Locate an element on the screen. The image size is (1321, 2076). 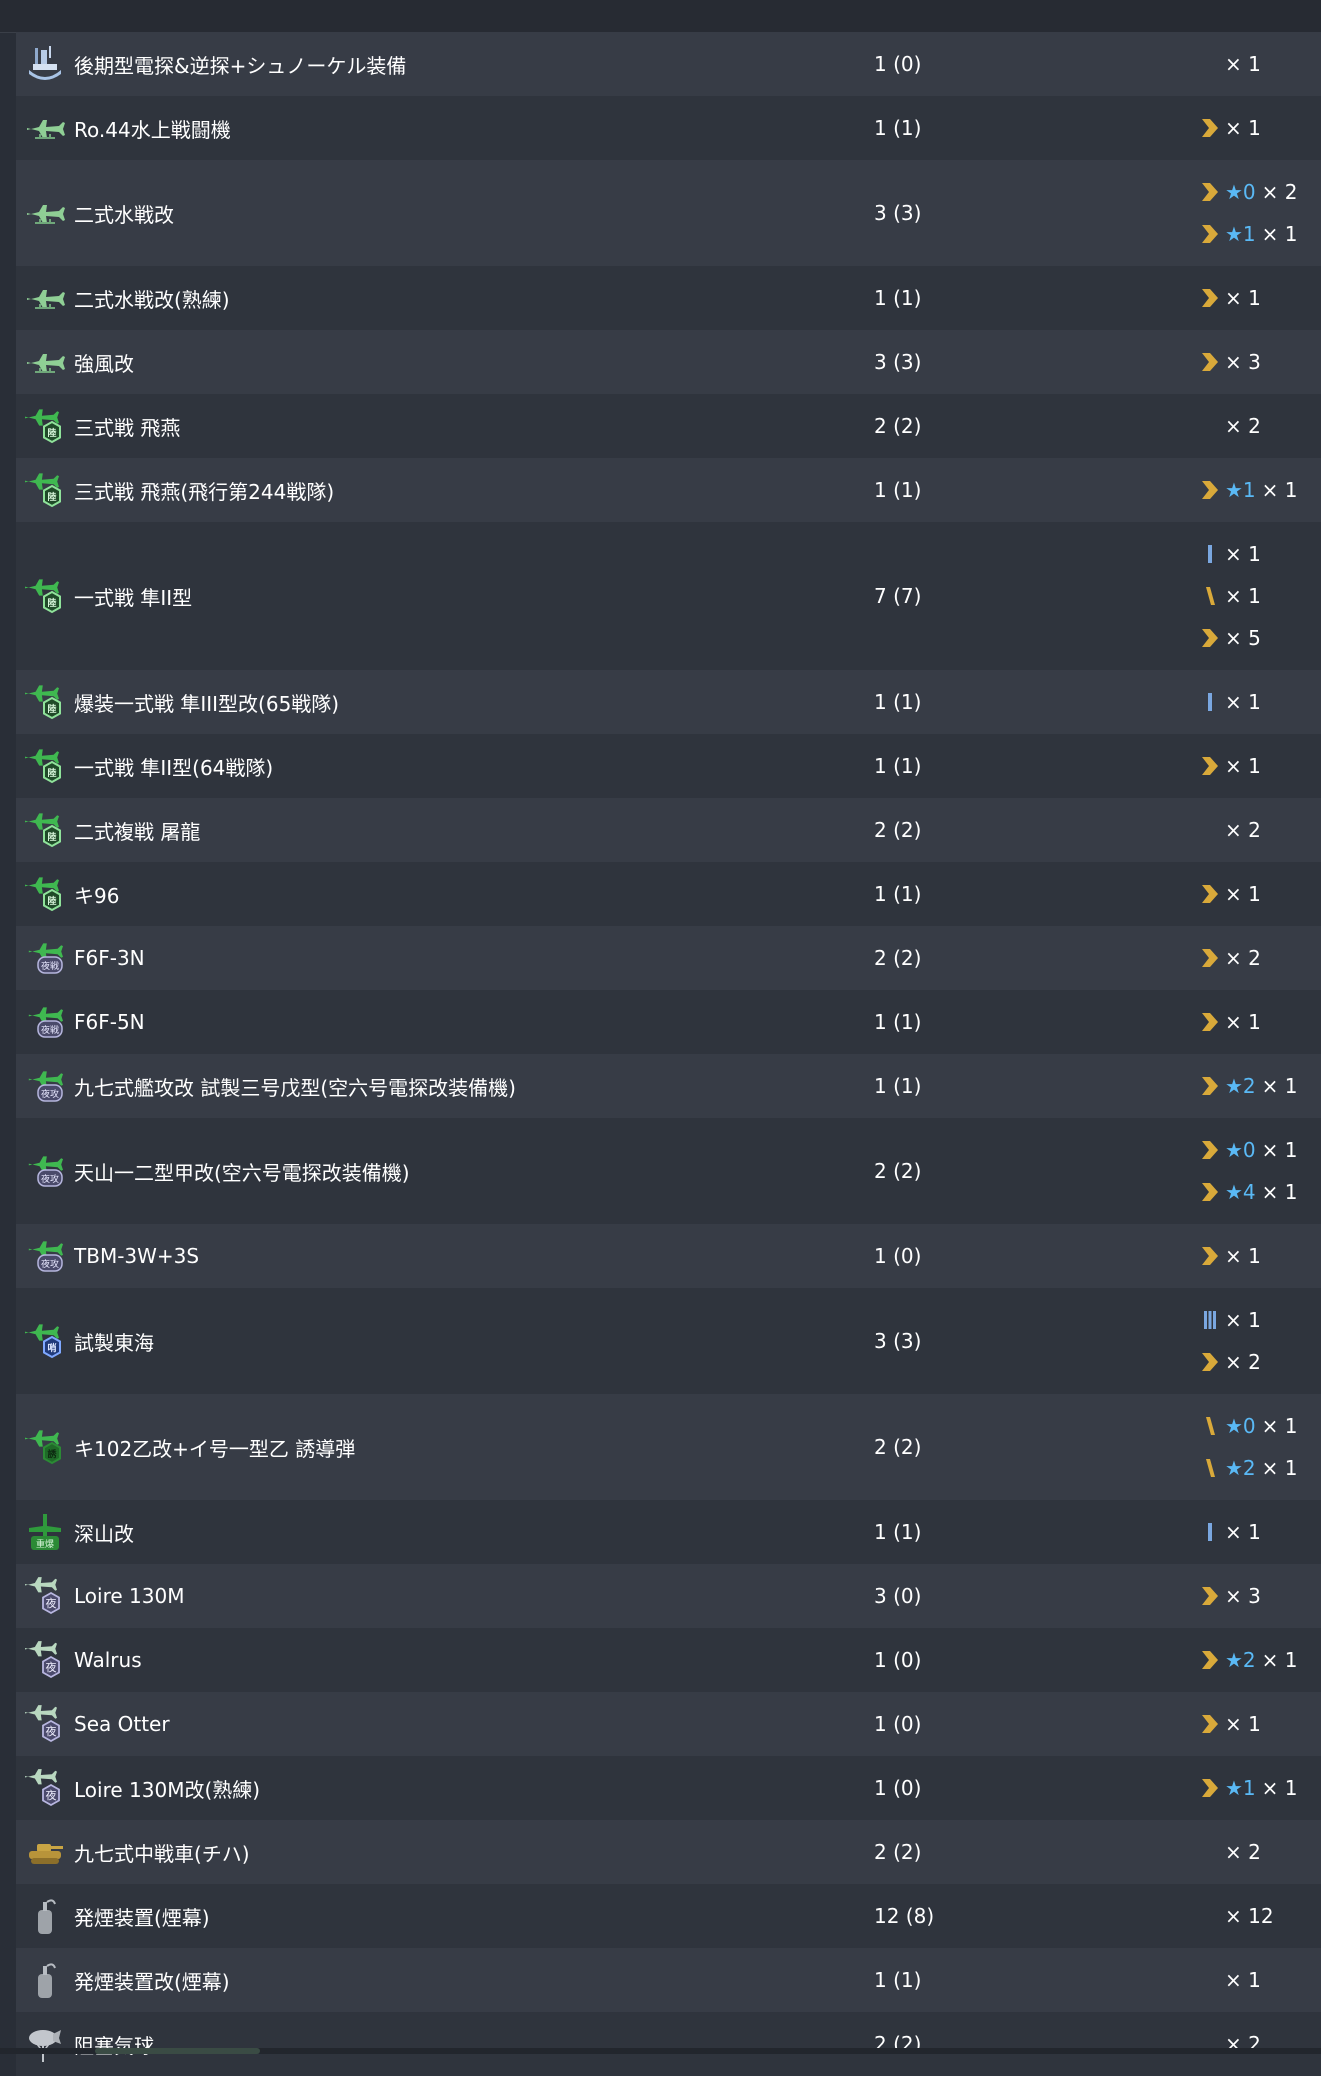
equipment-name: キ96 is located at coordinates (97, 895).